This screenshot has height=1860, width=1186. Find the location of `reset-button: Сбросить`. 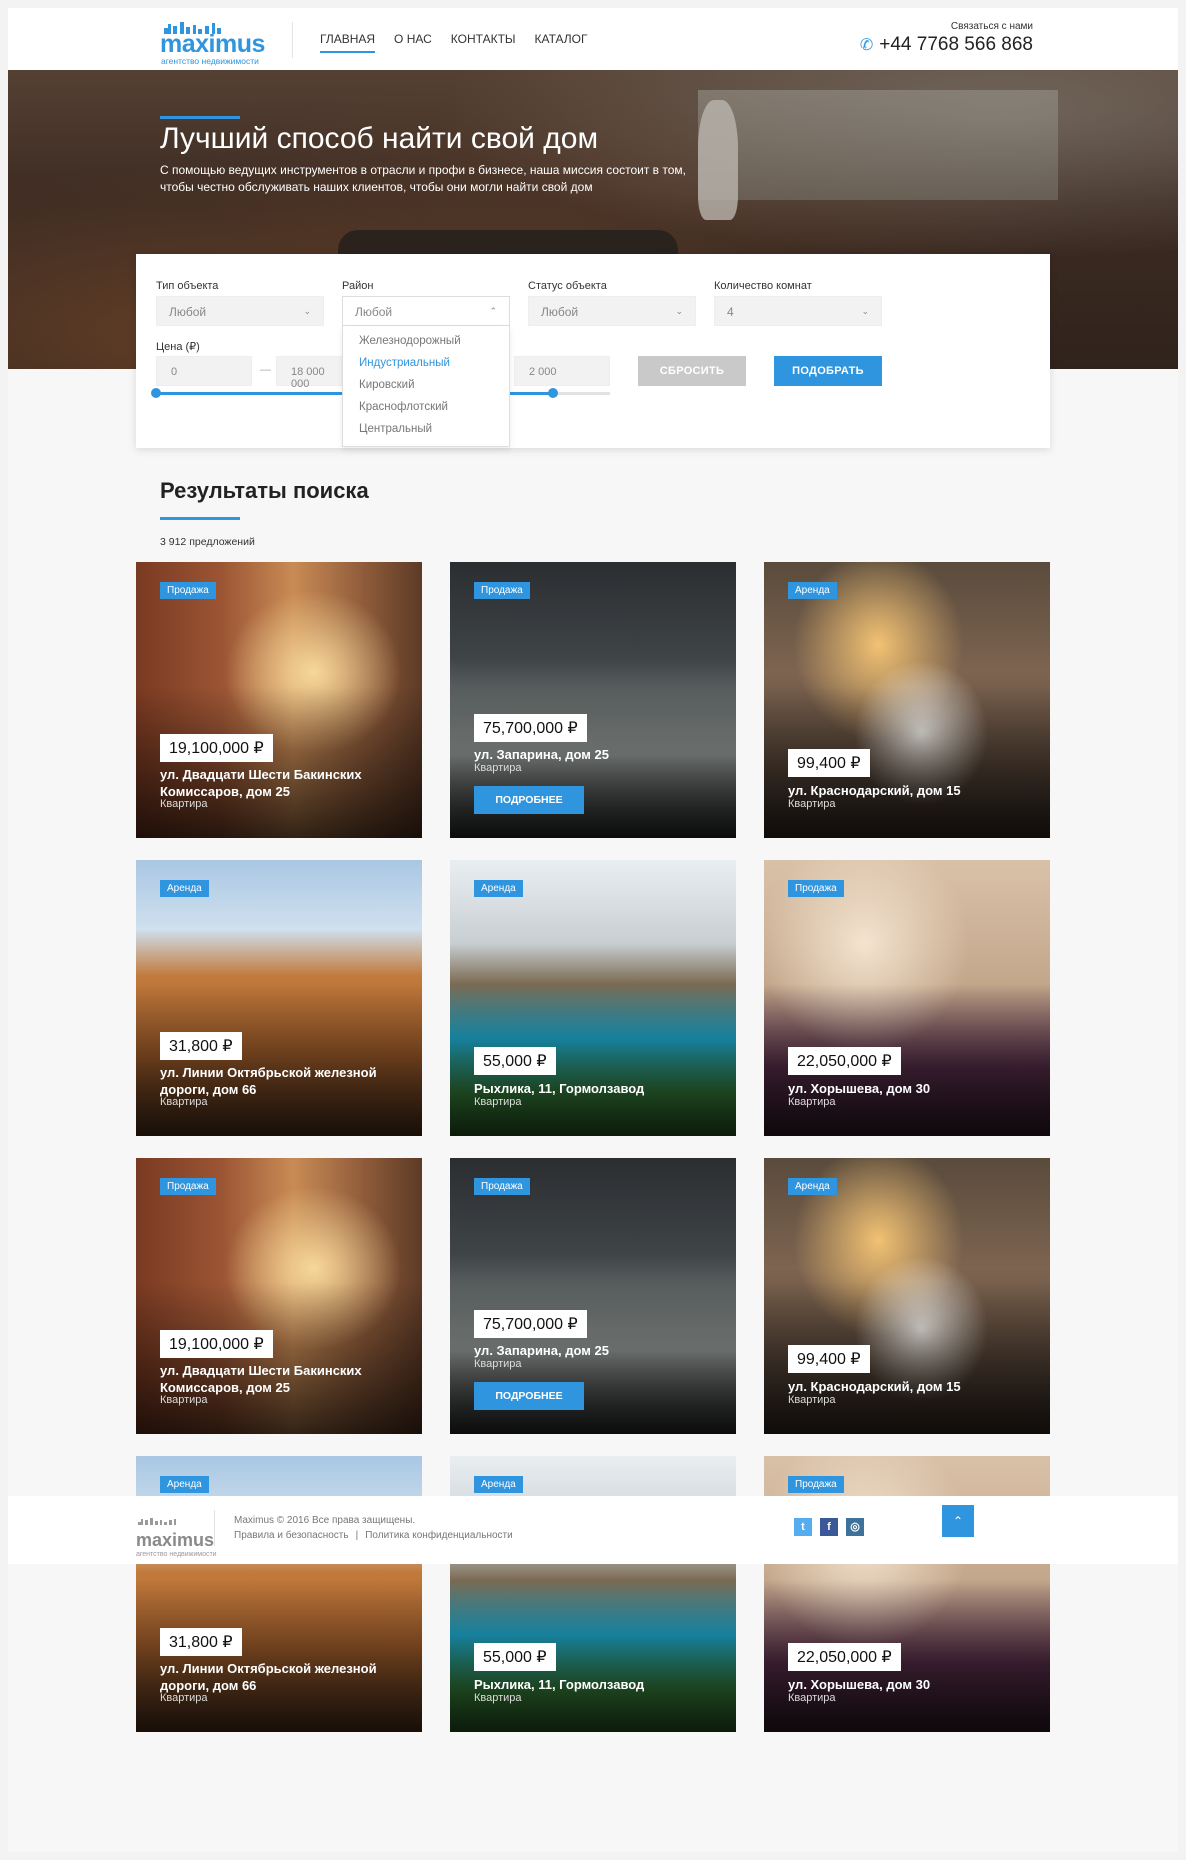

reset-button: Сбросить is located at coordinates (692, 371).